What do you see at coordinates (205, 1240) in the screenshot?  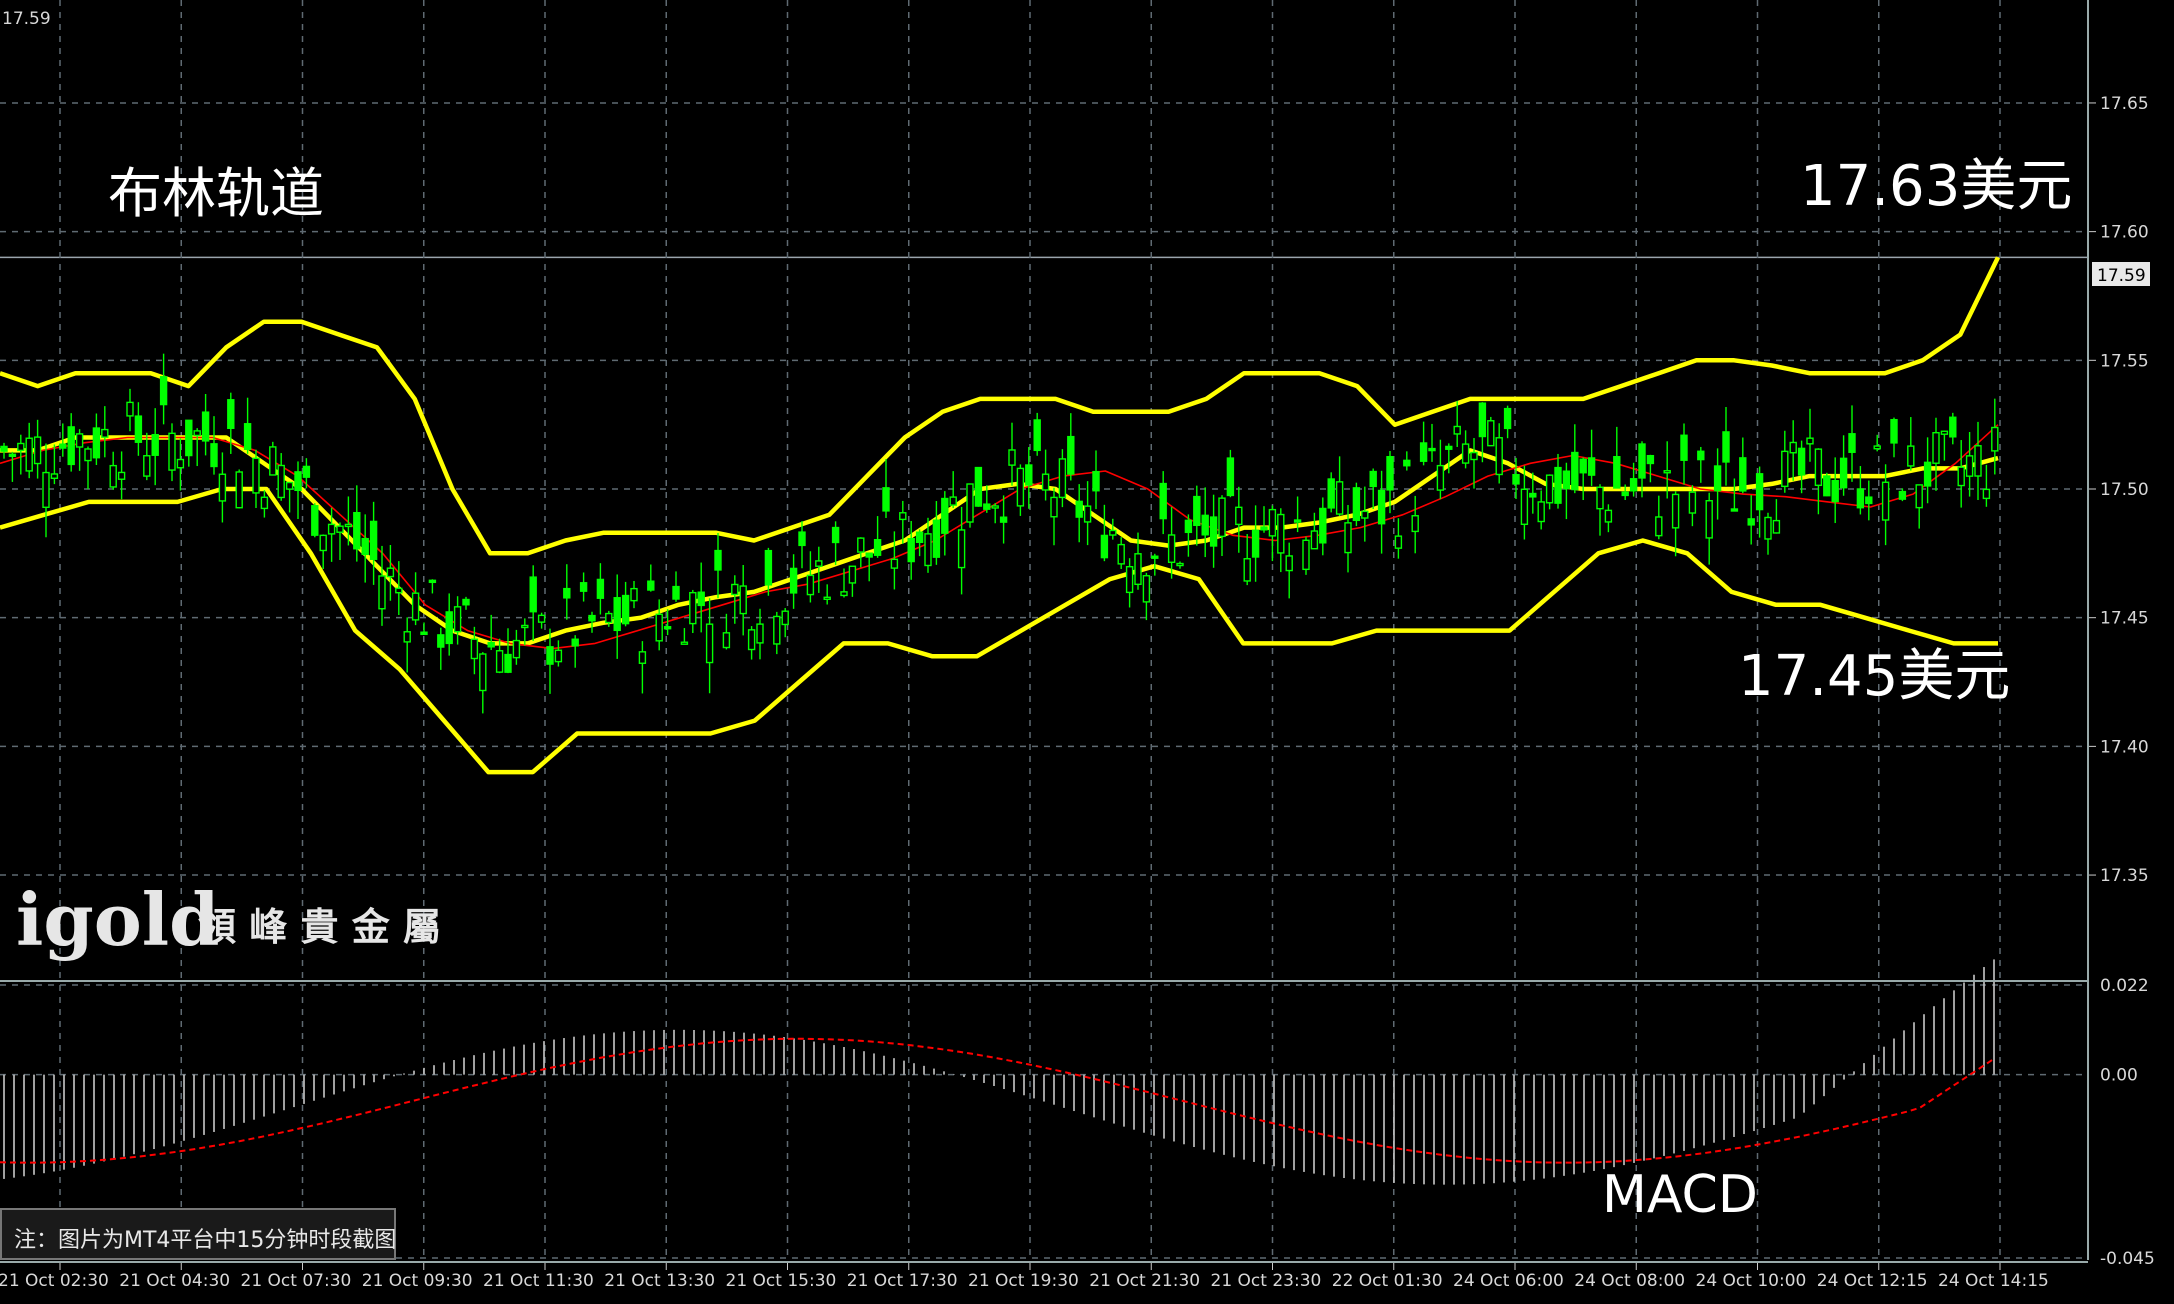 I see `note-text: 注：图片为MT4平台中15分钟时段截图` at bounding box center [205, 1240].